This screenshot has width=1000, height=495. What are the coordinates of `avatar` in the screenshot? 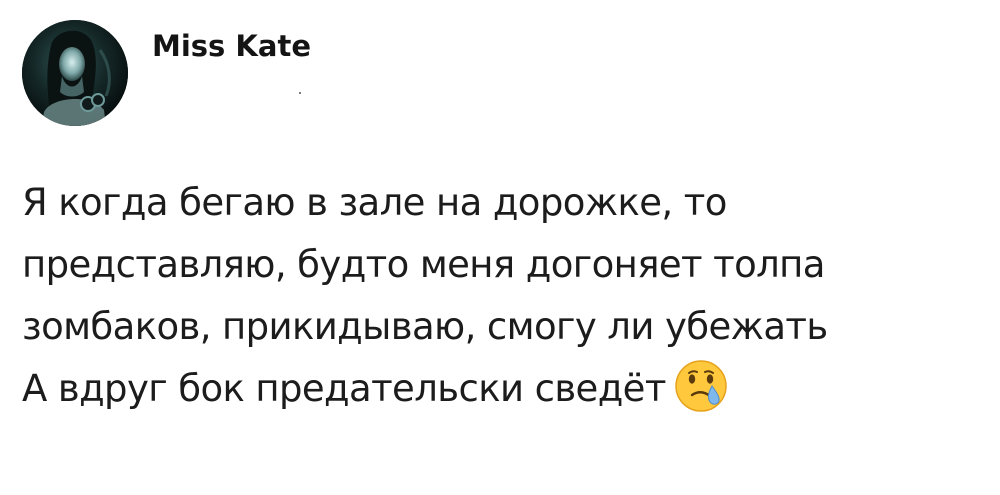 It's located at (75, 73).